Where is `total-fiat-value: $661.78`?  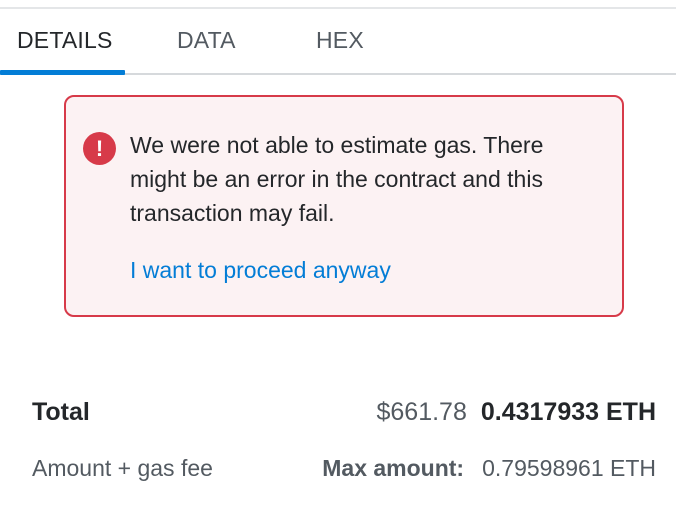 total-fiat-value: $661.78 is located at coordinates (421, 412).